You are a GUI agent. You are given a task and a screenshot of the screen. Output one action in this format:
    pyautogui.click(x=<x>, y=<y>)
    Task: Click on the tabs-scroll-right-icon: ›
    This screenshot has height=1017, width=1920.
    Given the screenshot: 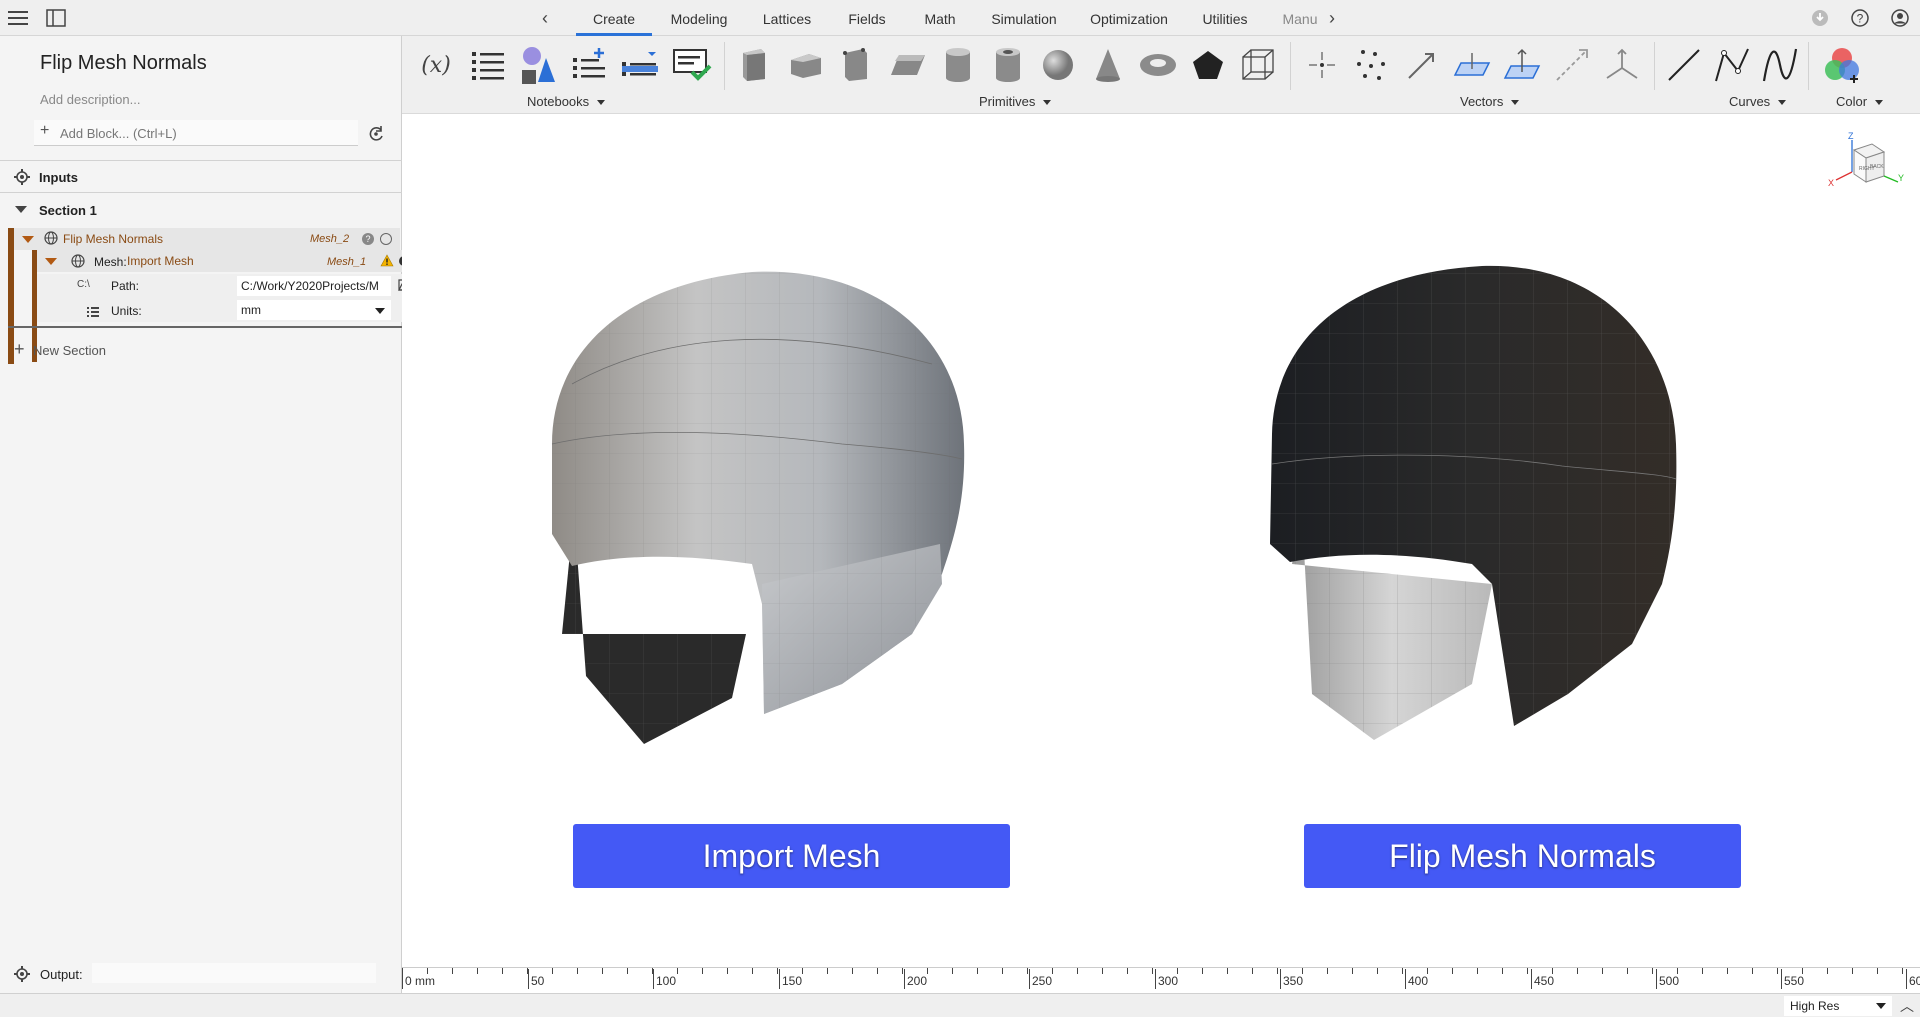 What is the action you would take?
    pyautogui.click(x=1332, y=18)
    